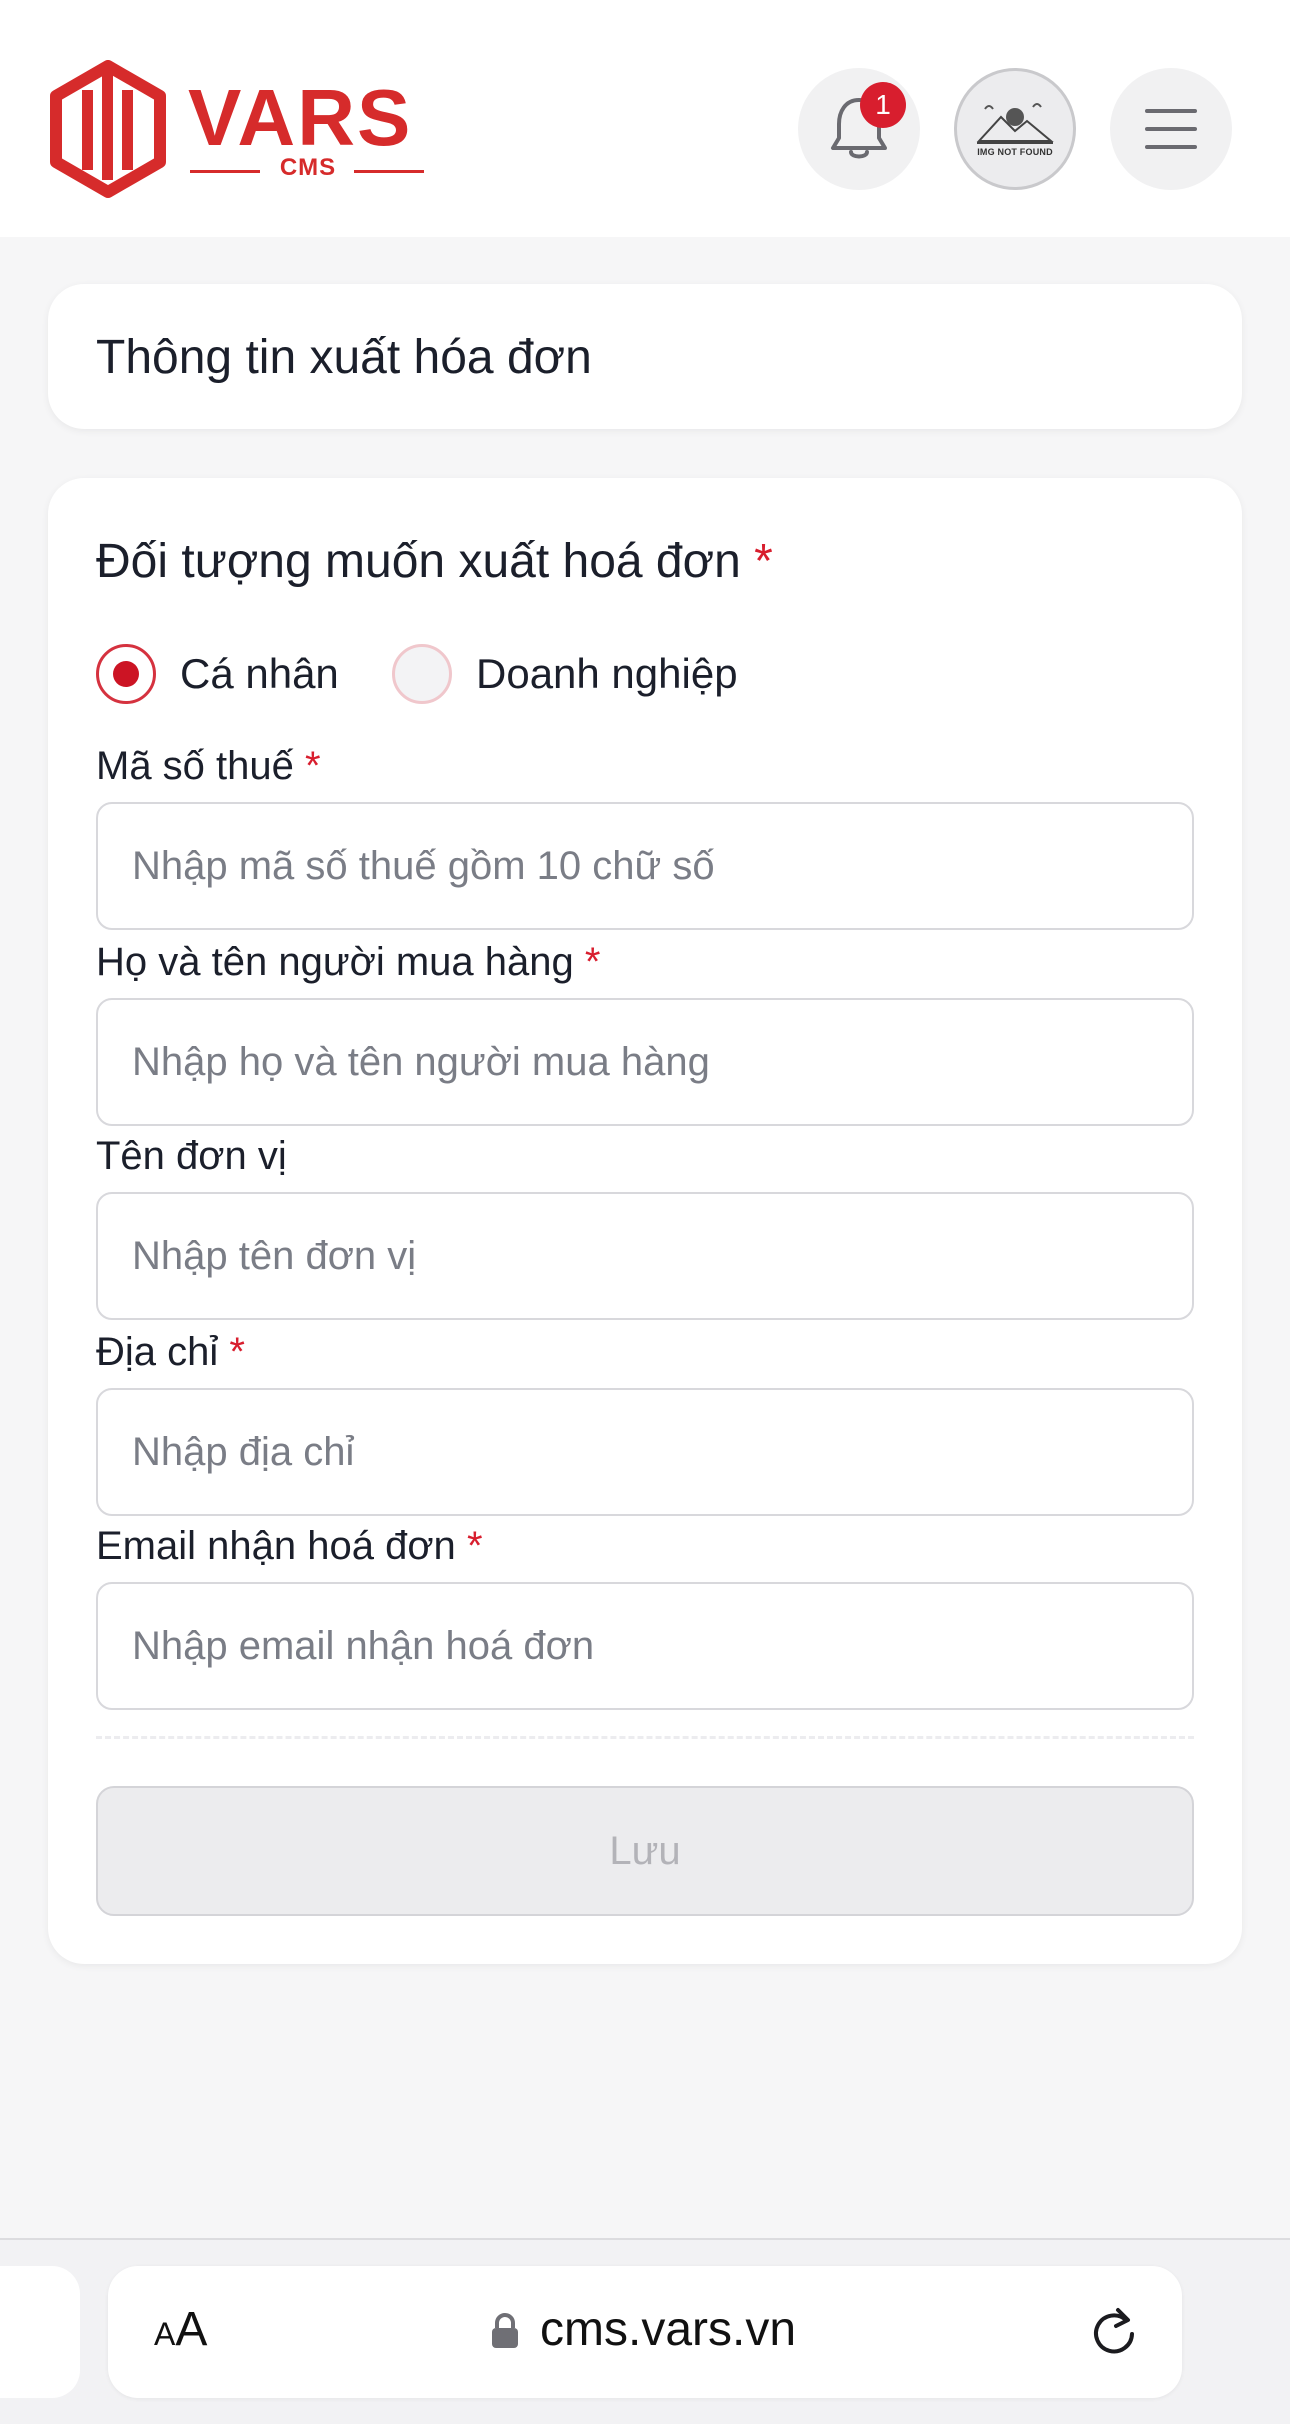 The height and width of the screenshot is (2424, 1290). What do you see at coordinates (195, 766) in the screenshot?
I see `tax-code-label-text: Mã số thuế` at bounding box center [195, 766].